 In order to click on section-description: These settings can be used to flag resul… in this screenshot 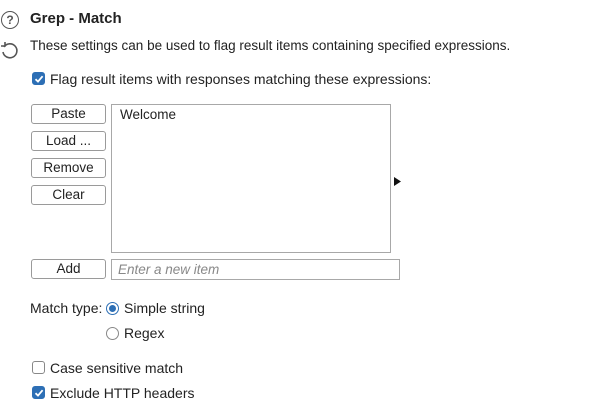, I will do `click(270, 45)`.